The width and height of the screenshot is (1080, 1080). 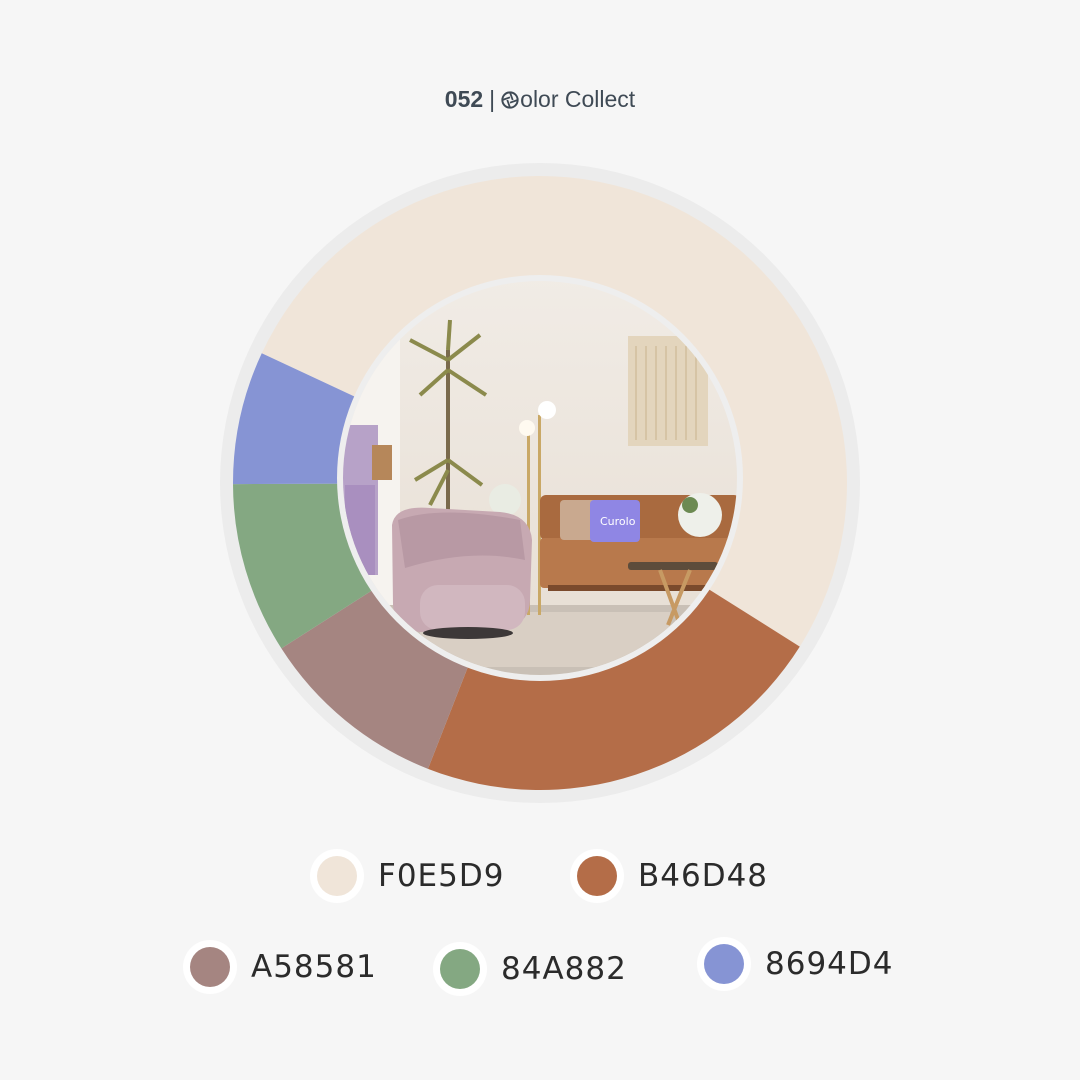 What do you see at coordinates (564, 969) in the screenshot?
I see `hex-label: 84A882` at bounding box center [564, 969].